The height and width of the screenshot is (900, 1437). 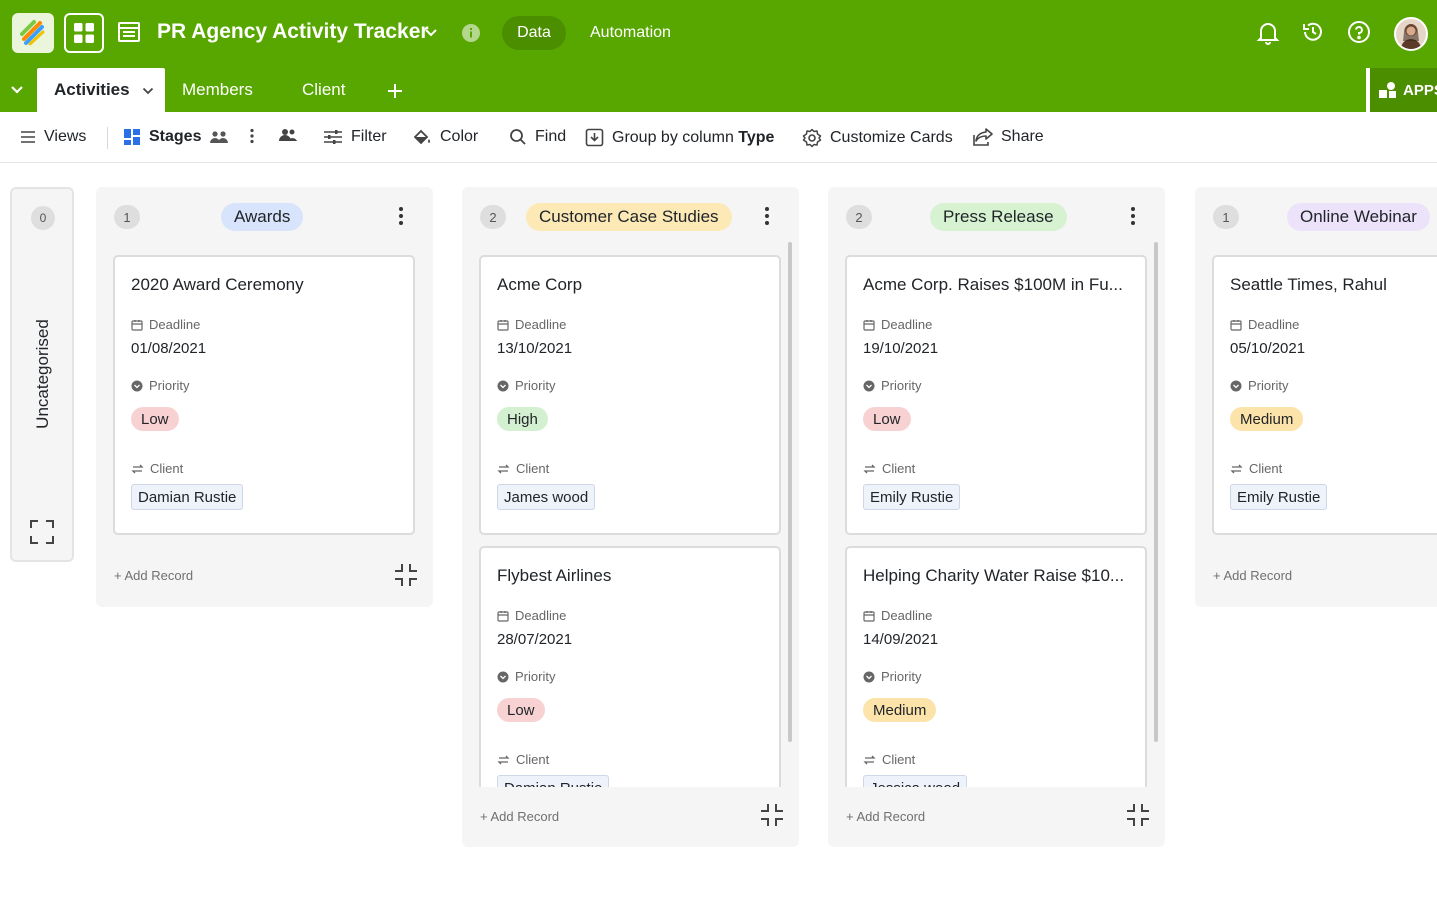 What do you see at coordinates (1268, 35) in the screenshot?
I see `bell-icon` at bounding box center [1268, 35].